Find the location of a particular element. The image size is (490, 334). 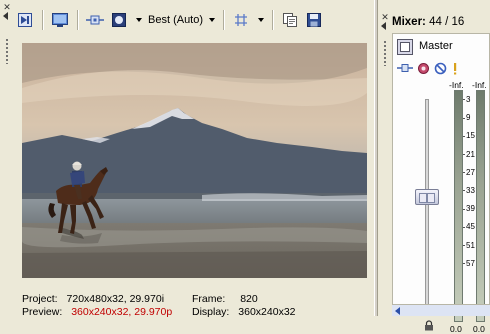

copy-snapshot-button is located at coordinates (290, 20).